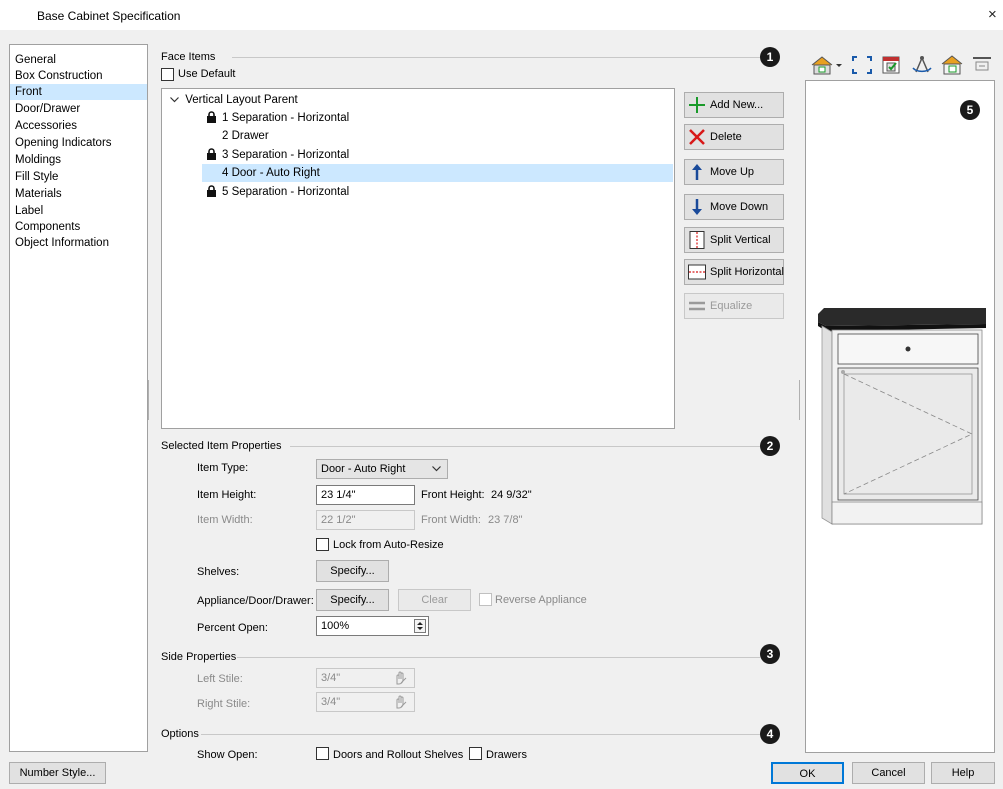 The height and width of the screenshot is (789, 1003). What do you see at coordinates (78, 143) in the screenshot?
I see `nav-item-opening-indicators: Opening Indicators` at bounding box center [78, 143].